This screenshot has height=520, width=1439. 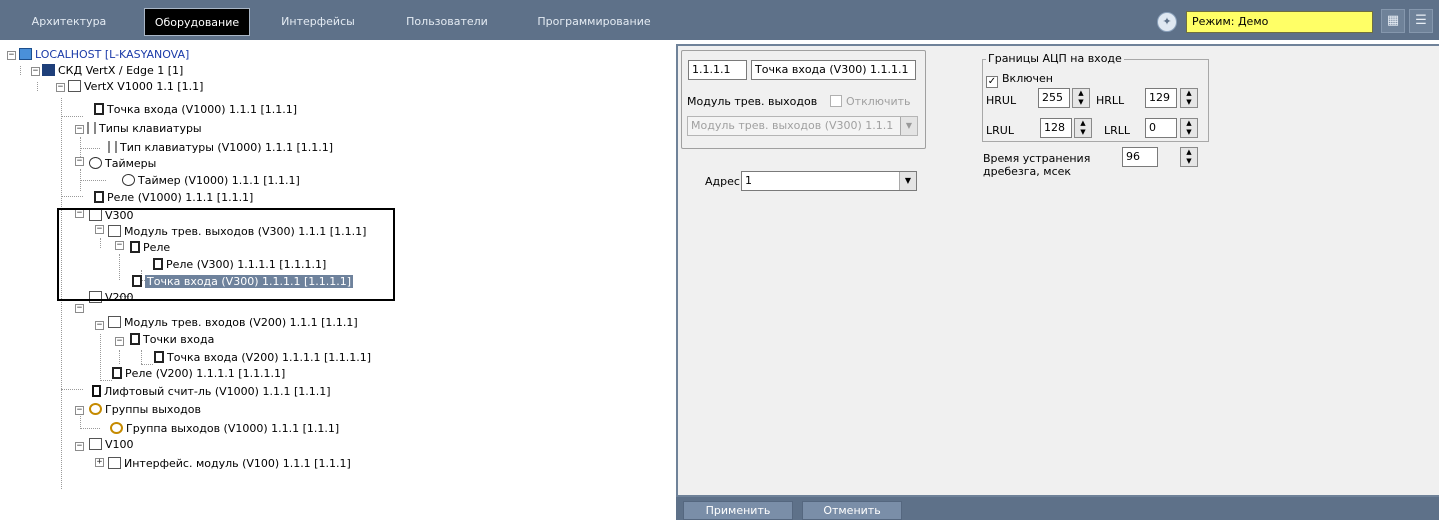 What do you see at coordinates (836, 101) in the screenshot?
I see `checkbox-icon` at bounding box center [836, 101].